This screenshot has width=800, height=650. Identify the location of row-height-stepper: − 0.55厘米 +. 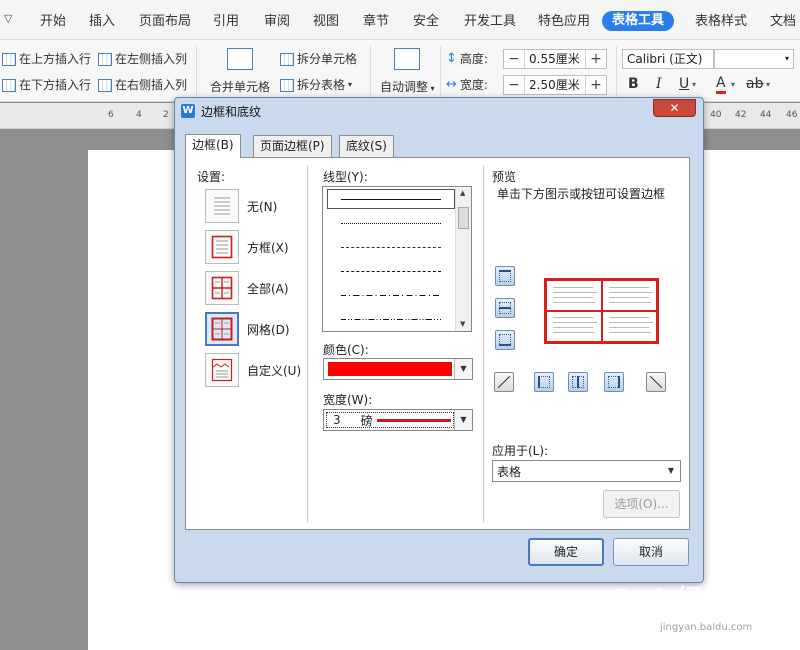
(555, 59).